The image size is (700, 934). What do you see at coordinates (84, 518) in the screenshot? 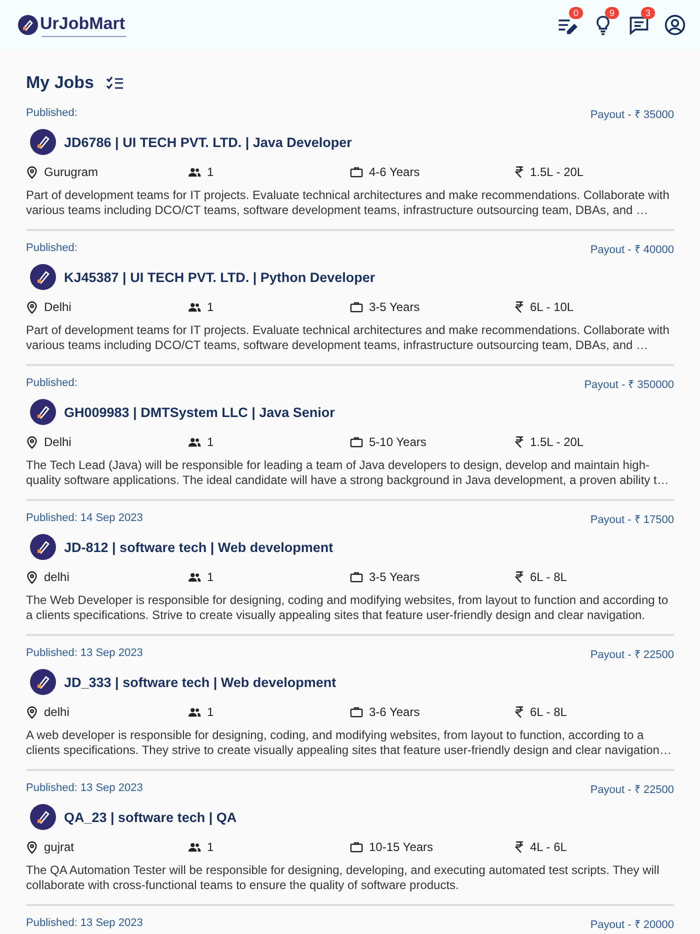
I see `published-date: Published: 14 Sep 2023` at bounding box center [84, 518].